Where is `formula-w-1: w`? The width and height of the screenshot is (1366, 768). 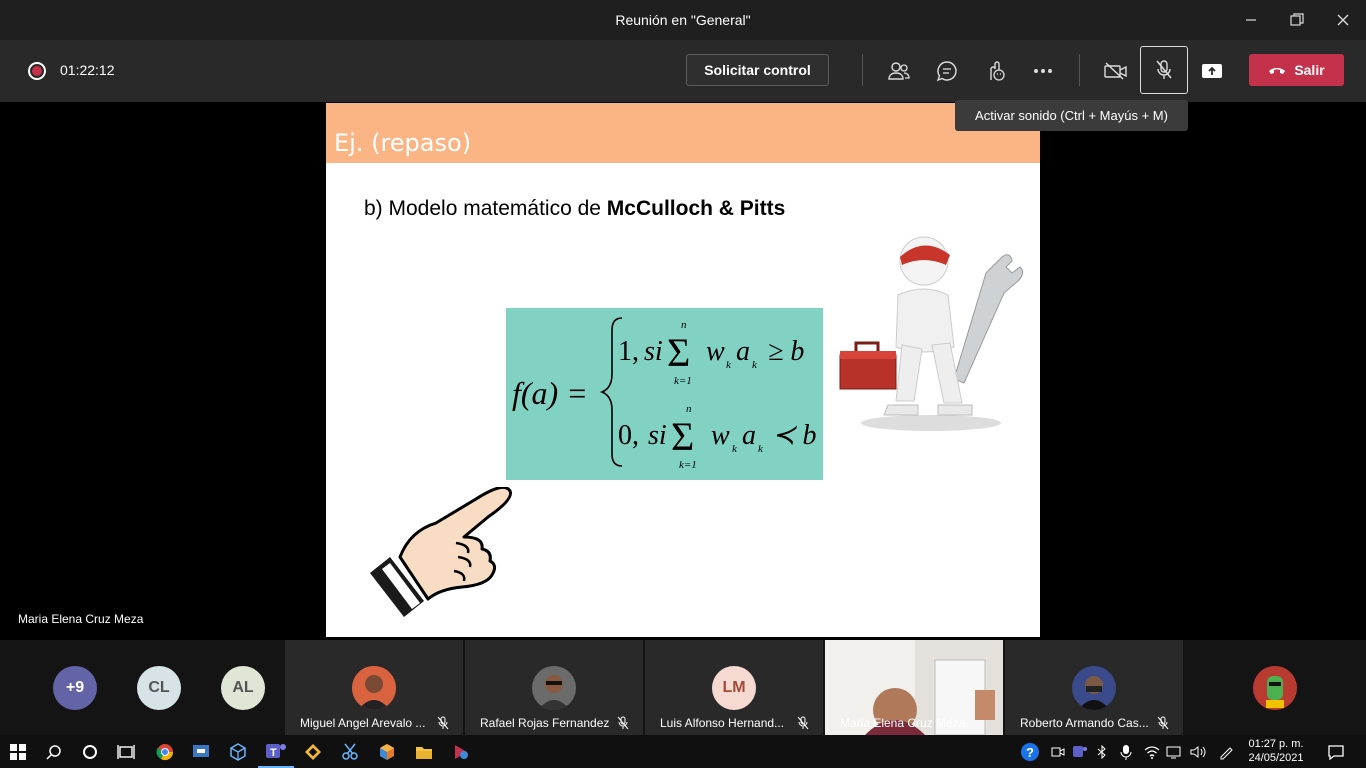
formula-w-1: w is located at coordinates (715, 351).